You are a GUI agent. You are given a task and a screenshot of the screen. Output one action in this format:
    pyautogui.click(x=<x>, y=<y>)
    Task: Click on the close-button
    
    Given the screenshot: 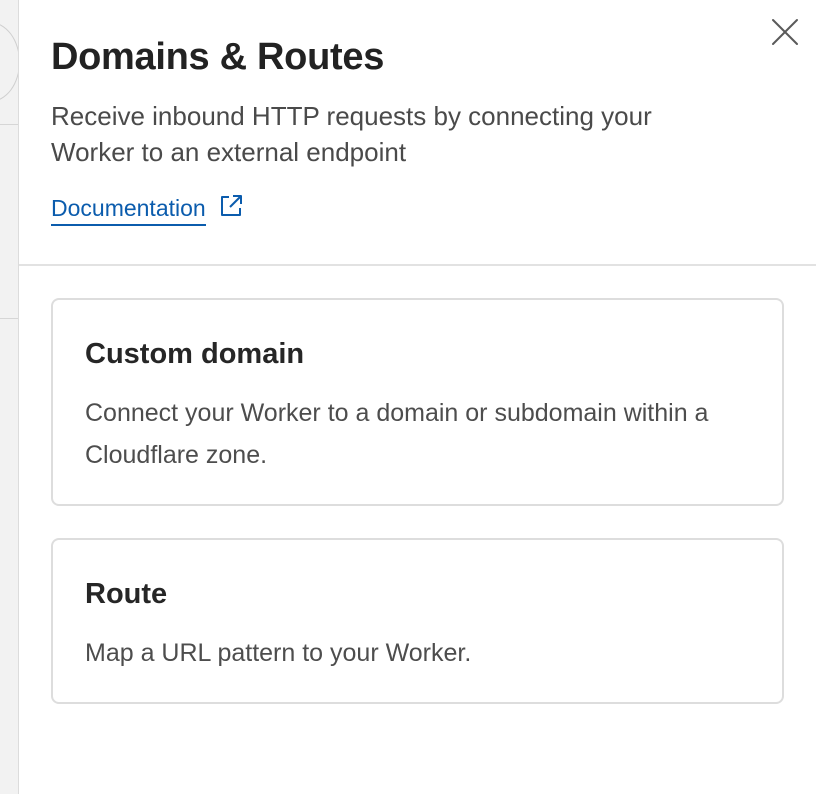 What is the action you would take?
    pyautogui.click(x=785, y=32)
    